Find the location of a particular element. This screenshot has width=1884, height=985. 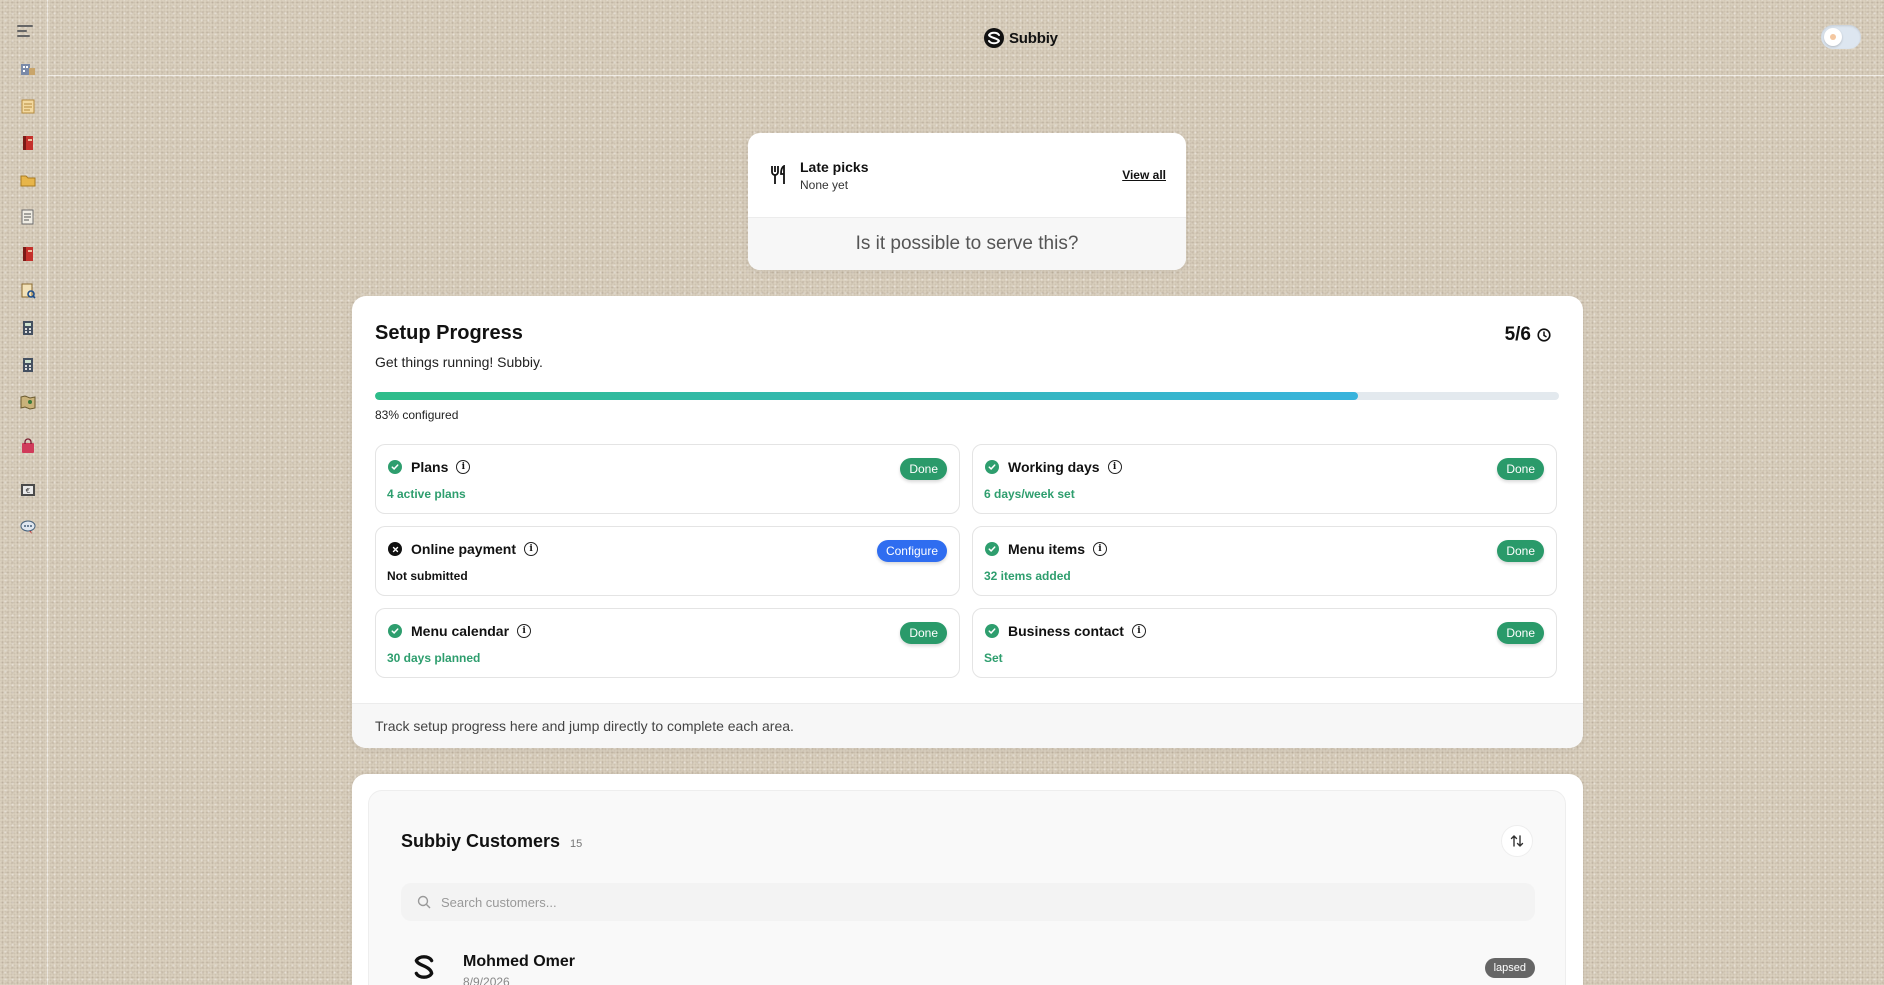

task-detail: 30 days planned is located at coordinates (434, 658).